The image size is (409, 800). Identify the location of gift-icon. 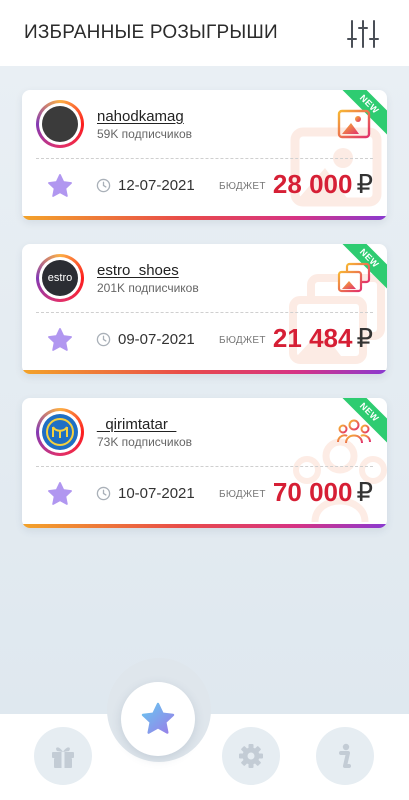
(63, 757).